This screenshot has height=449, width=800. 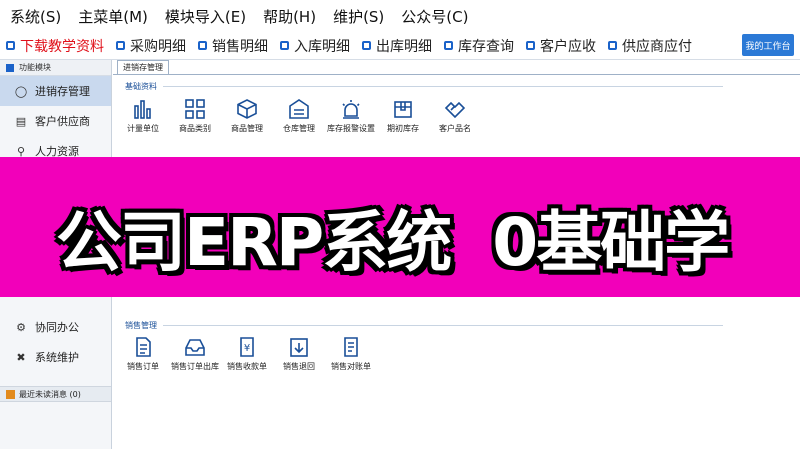 I want to click on quick-link-receivable: 客户应收, so click(x=561, y=46).